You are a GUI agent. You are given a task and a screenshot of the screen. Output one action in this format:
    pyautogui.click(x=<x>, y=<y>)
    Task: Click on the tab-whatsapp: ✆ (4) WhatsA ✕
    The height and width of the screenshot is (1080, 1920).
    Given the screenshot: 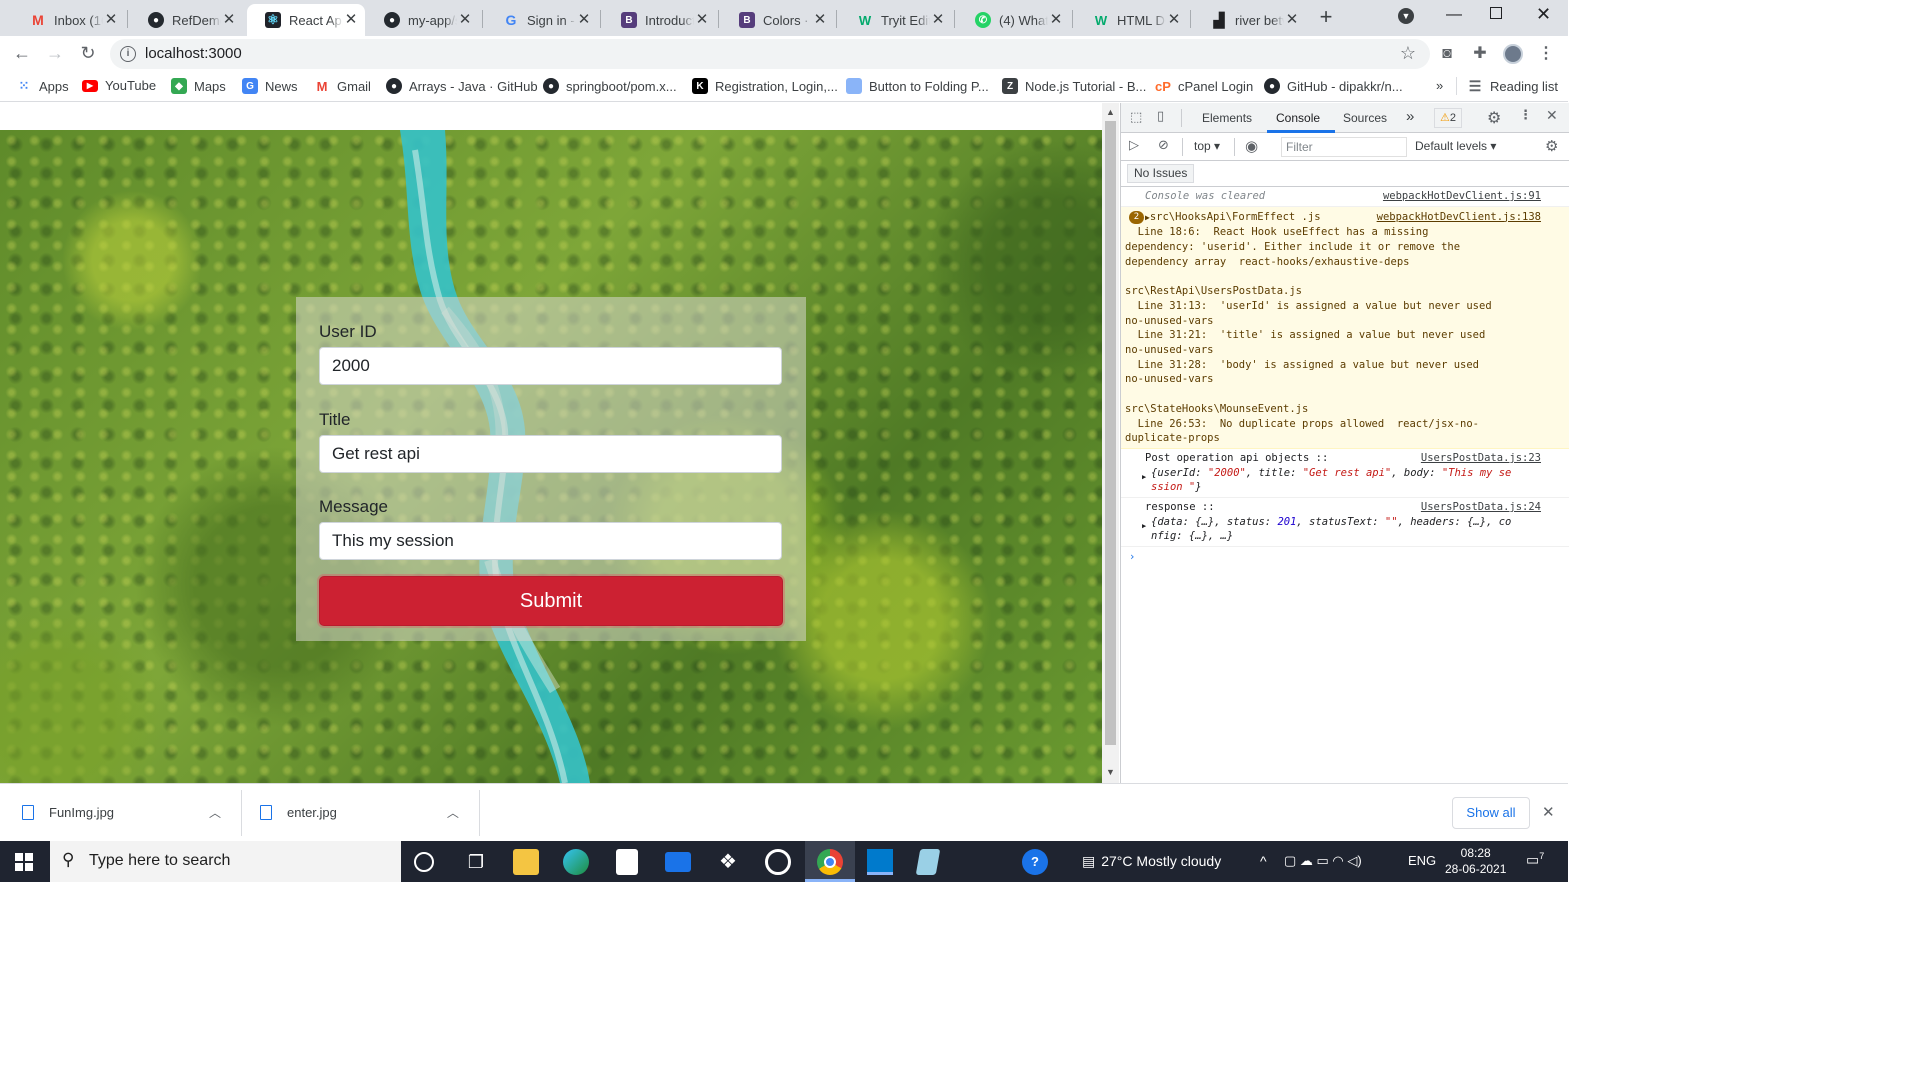 What is the action you would take?
    pyautogui.click(x=1013, y=20)
    